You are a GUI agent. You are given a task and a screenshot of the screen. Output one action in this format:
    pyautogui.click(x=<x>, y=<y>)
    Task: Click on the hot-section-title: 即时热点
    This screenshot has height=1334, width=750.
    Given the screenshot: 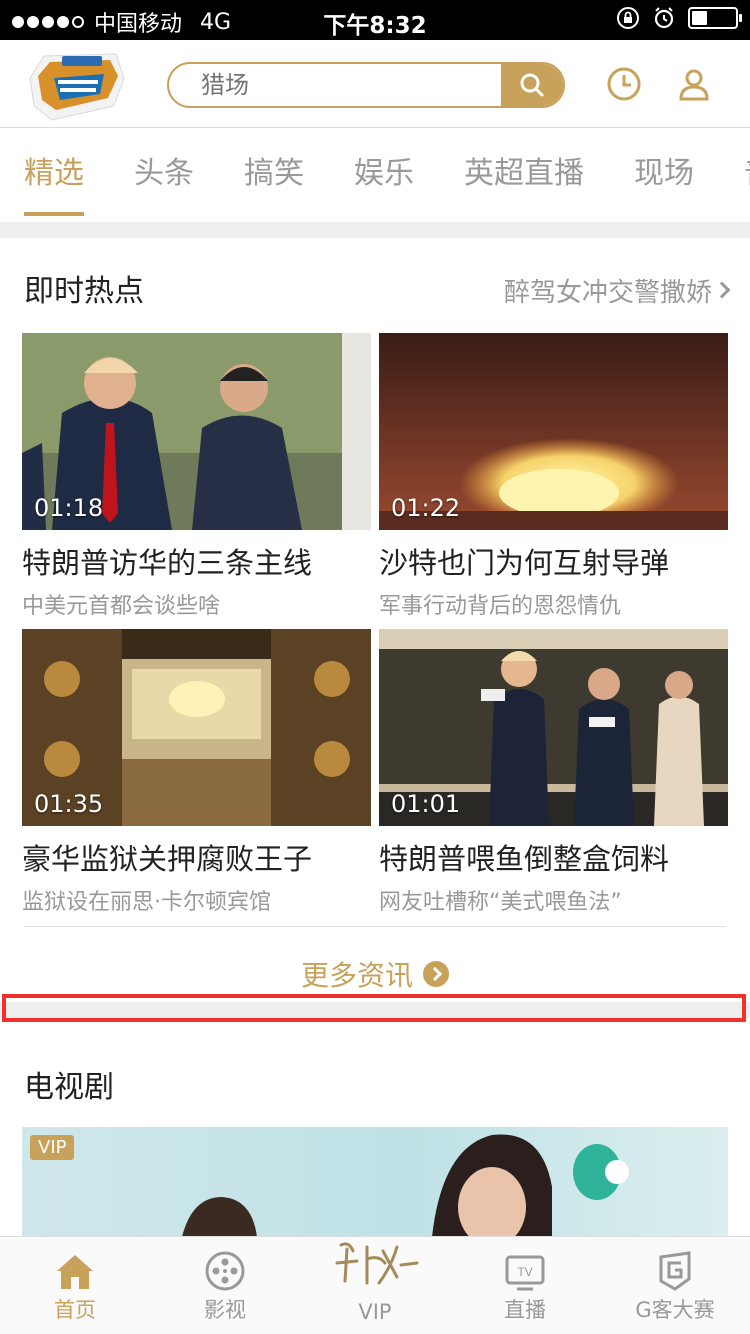 What is the action you would take?
    pyautogui.click(x=84, y=291)
    